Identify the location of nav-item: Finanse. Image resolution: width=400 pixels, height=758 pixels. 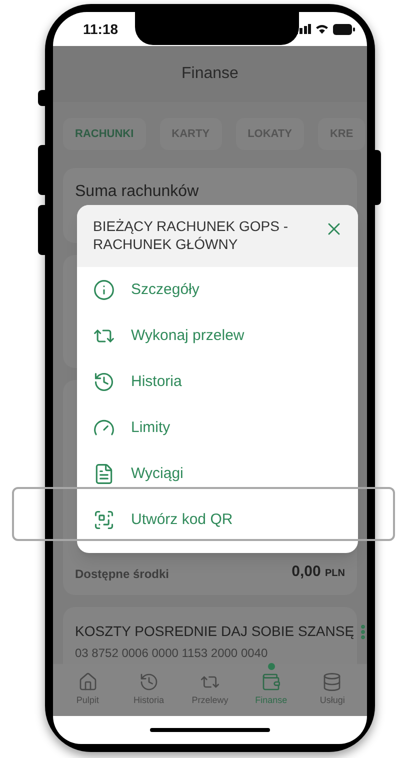
(271, 690).